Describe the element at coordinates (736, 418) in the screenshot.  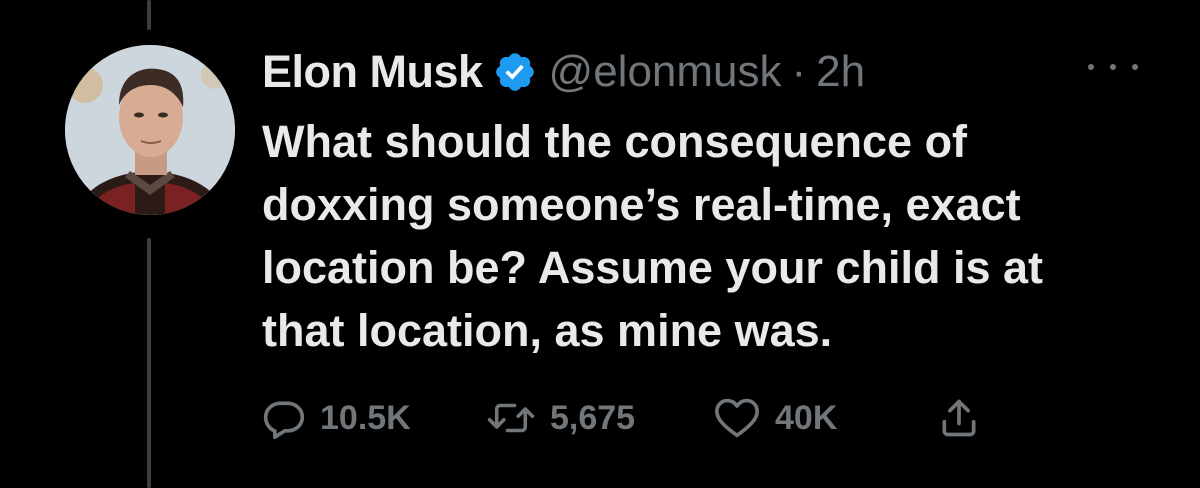
I see `heart-icon` at that location.